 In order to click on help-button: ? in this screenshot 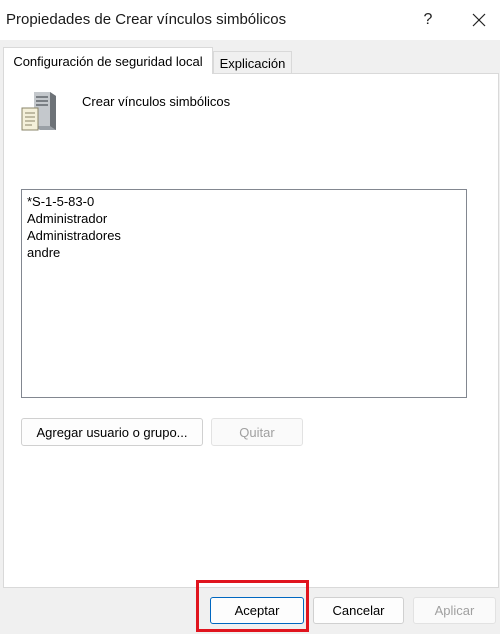, I will do `click(428, 20)`.